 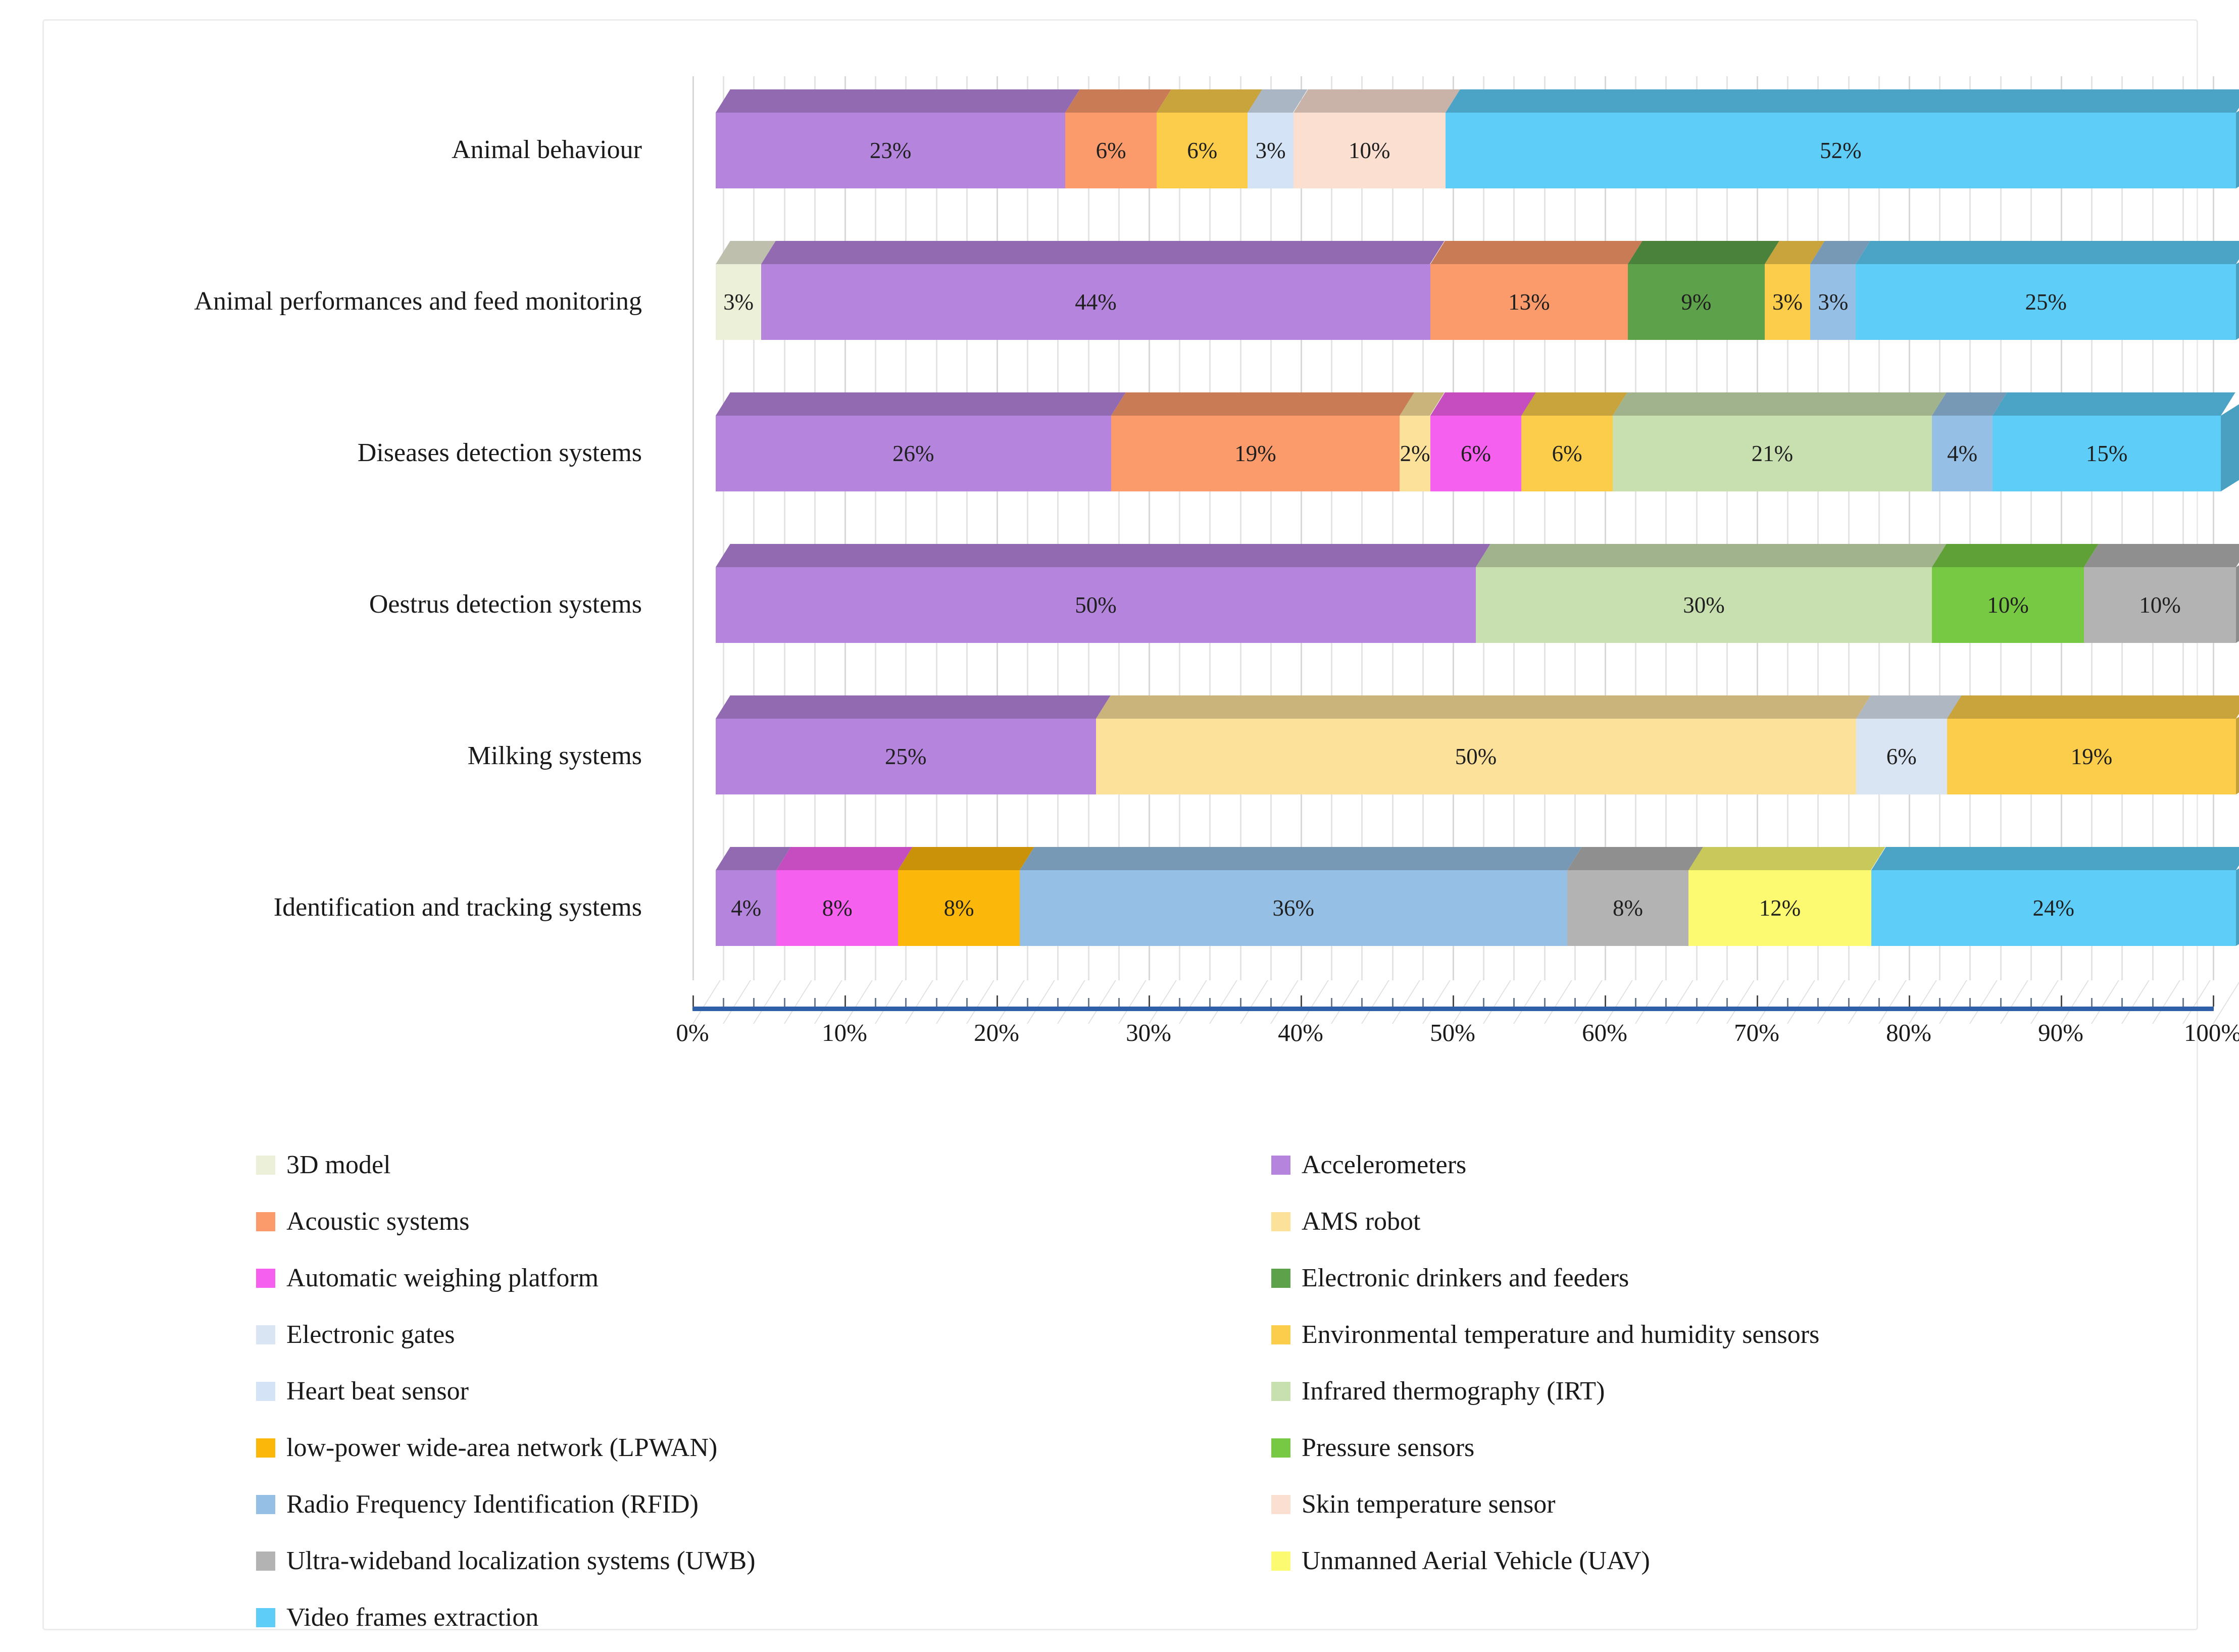 What do you see at coordinates (1787, 897) in the screenshot?
I see `bar-segment: 12%` at bounding box center [1787, 897].